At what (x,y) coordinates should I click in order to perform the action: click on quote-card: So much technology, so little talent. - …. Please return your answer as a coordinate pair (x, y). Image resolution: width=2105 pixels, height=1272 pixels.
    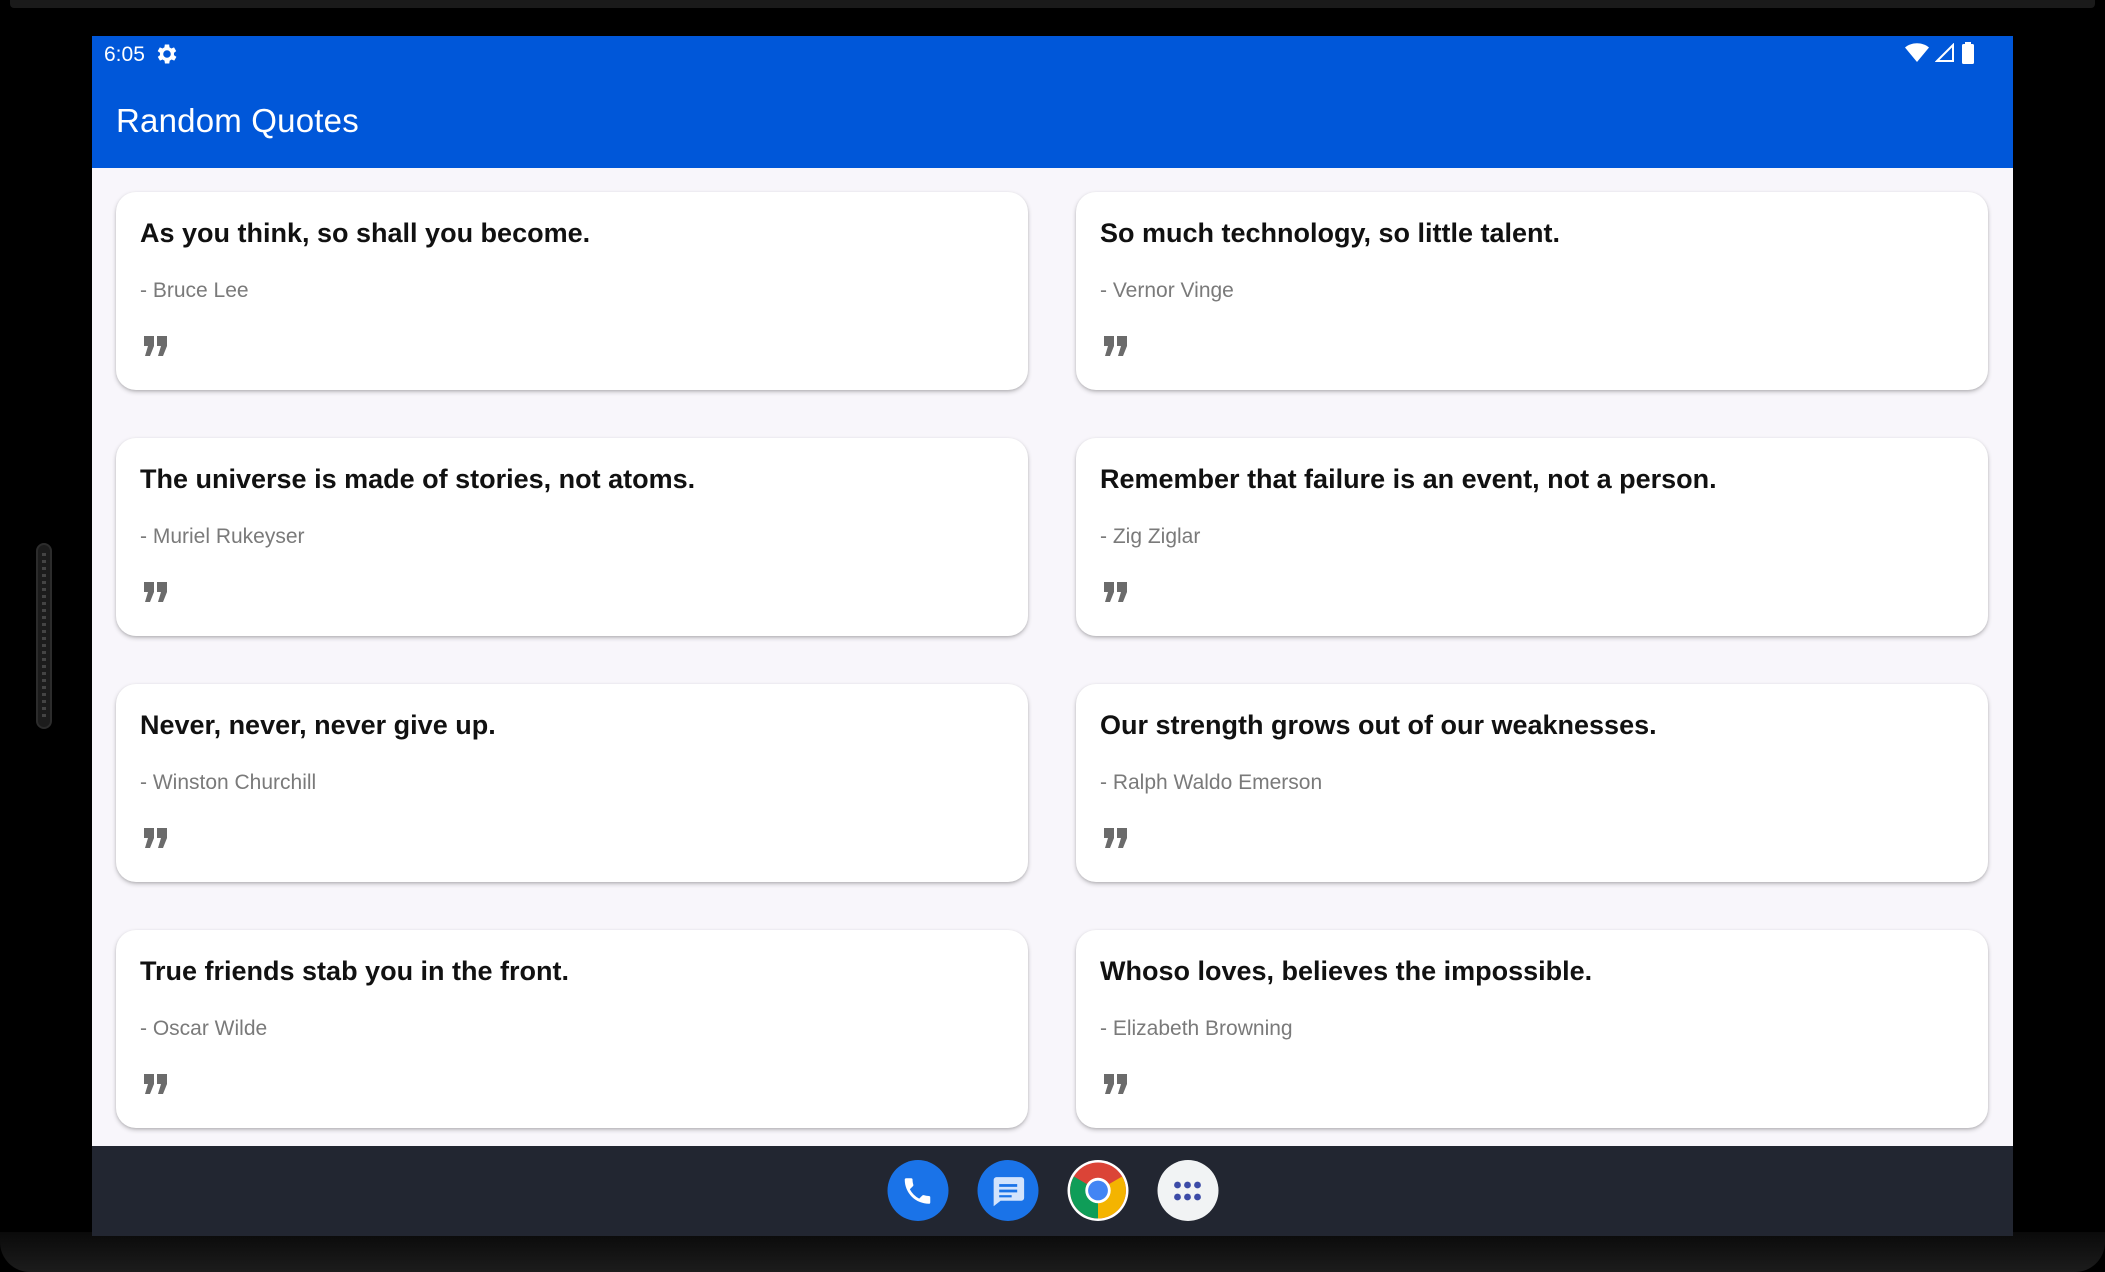
    Looking at the image, I should click on (1532, 291).